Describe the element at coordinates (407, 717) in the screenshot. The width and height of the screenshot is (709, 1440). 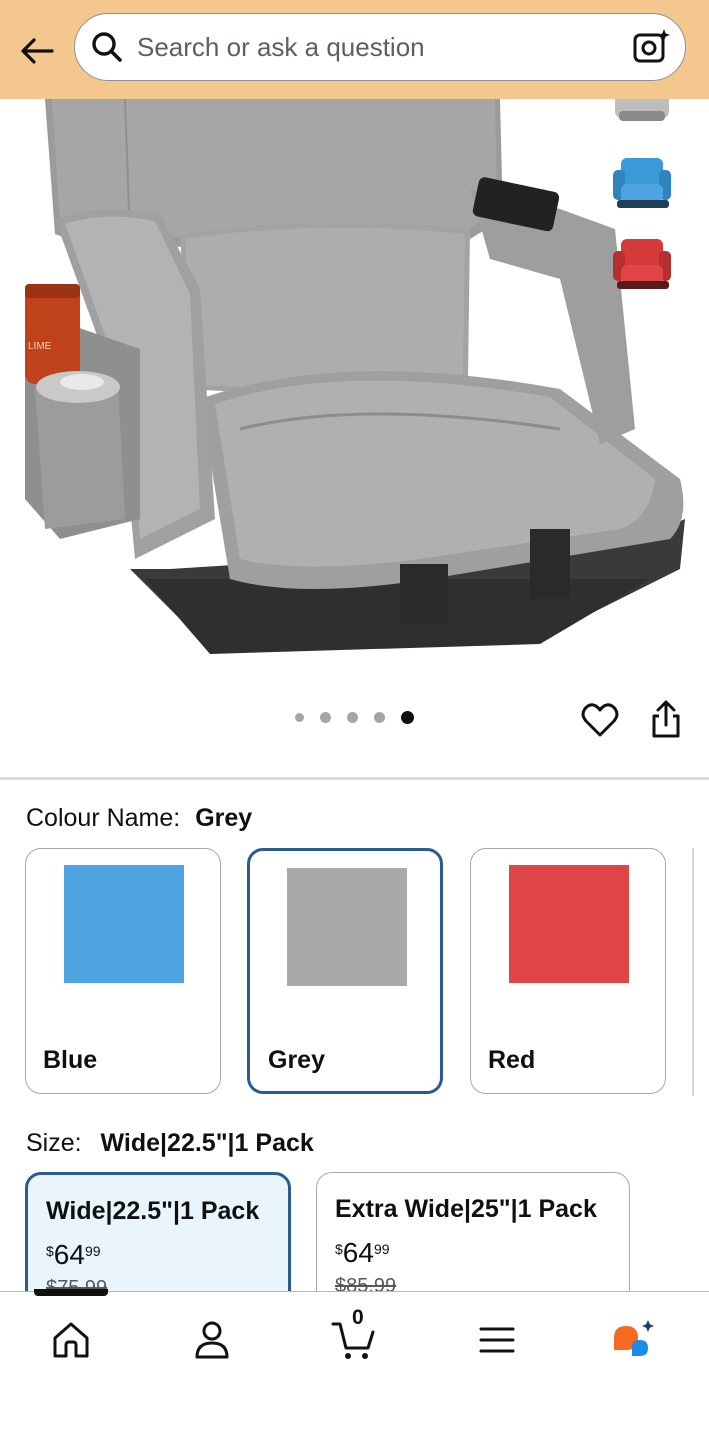
I see `carousel-dot-active` at that location.